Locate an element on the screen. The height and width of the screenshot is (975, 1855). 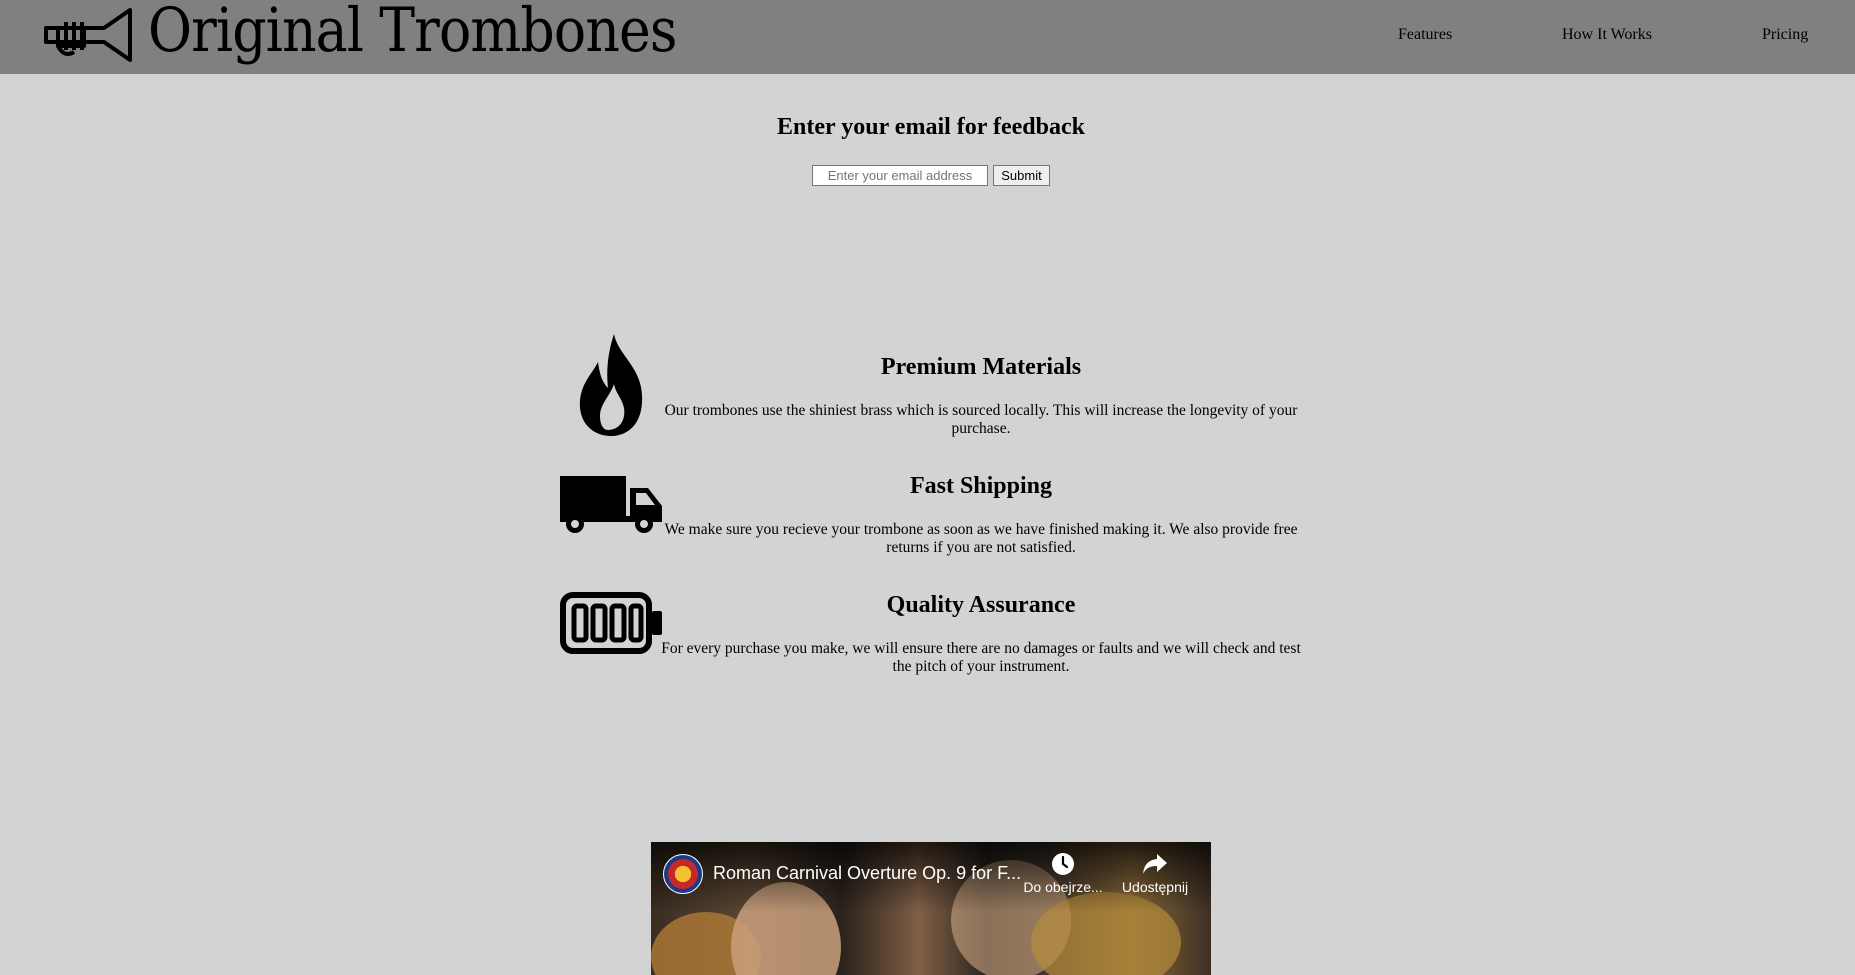
fire-icon is located at coordinates (611, 385).